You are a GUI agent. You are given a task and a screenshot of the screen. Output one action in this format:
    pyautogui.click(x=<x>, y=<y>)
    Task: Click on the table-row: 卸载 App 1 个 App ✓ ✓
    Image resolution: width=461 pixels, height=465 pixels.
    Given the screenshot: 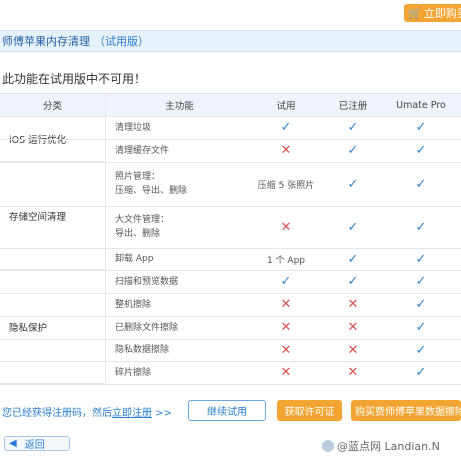 What is the action you would take?
    pyautogui.click(x=230, y=259)
    